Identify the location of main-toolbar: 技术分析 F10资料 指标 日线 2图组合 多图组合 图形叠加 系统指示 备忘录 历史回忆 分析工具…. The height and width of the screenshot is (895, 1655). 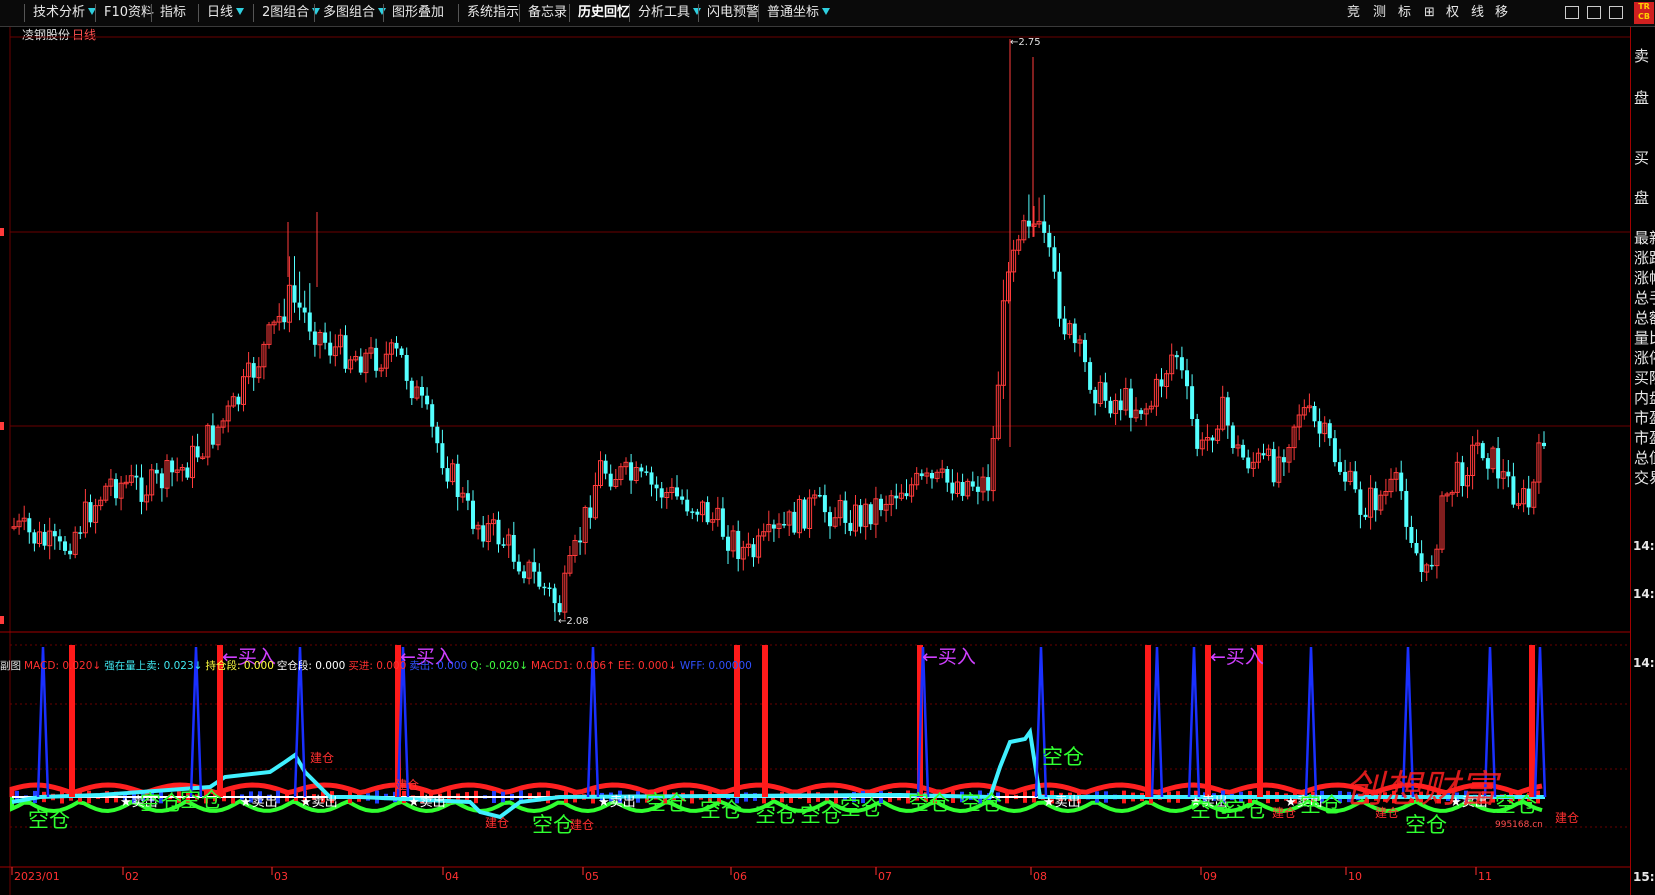
(827, 13).